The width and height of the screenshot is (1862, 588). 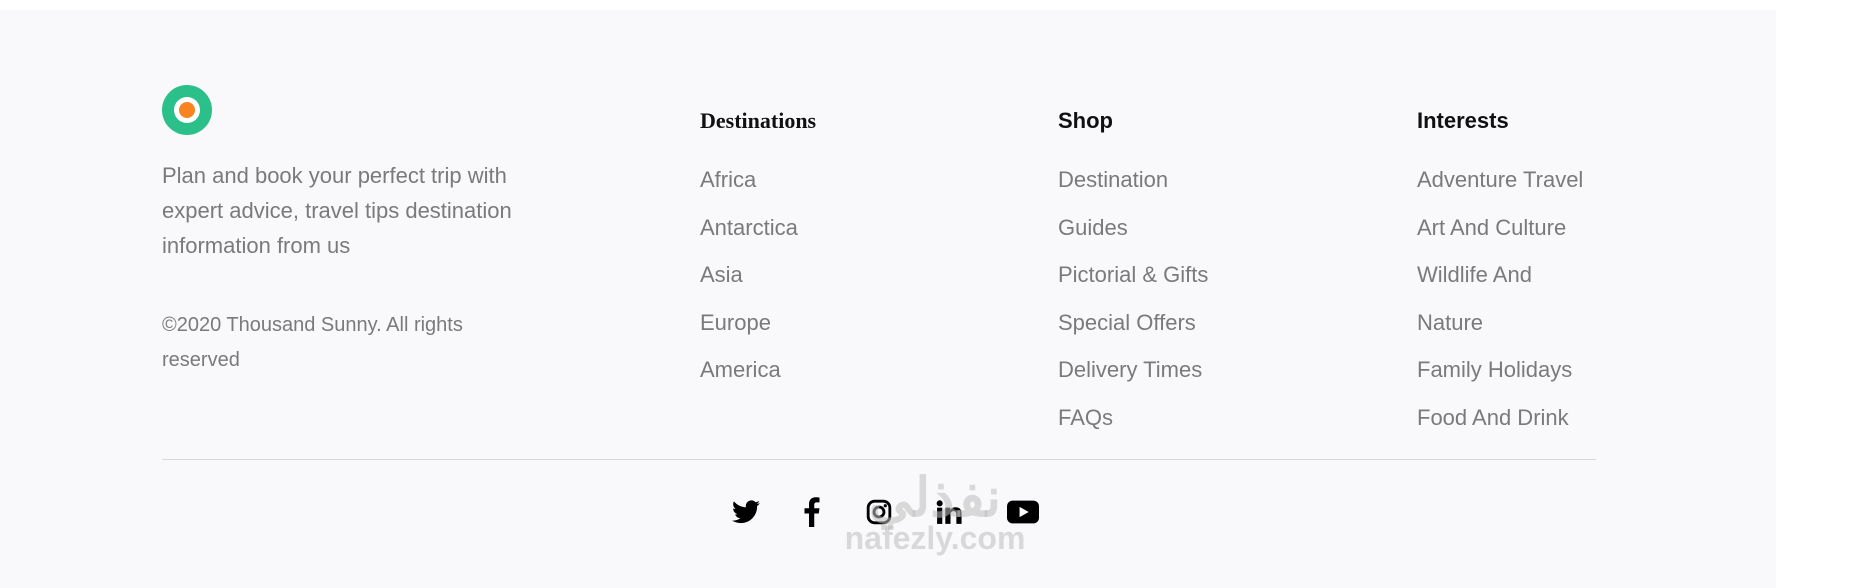 I want to click on footer-link-family-holidays: Family Holidays, so click(x=1527, y=379).